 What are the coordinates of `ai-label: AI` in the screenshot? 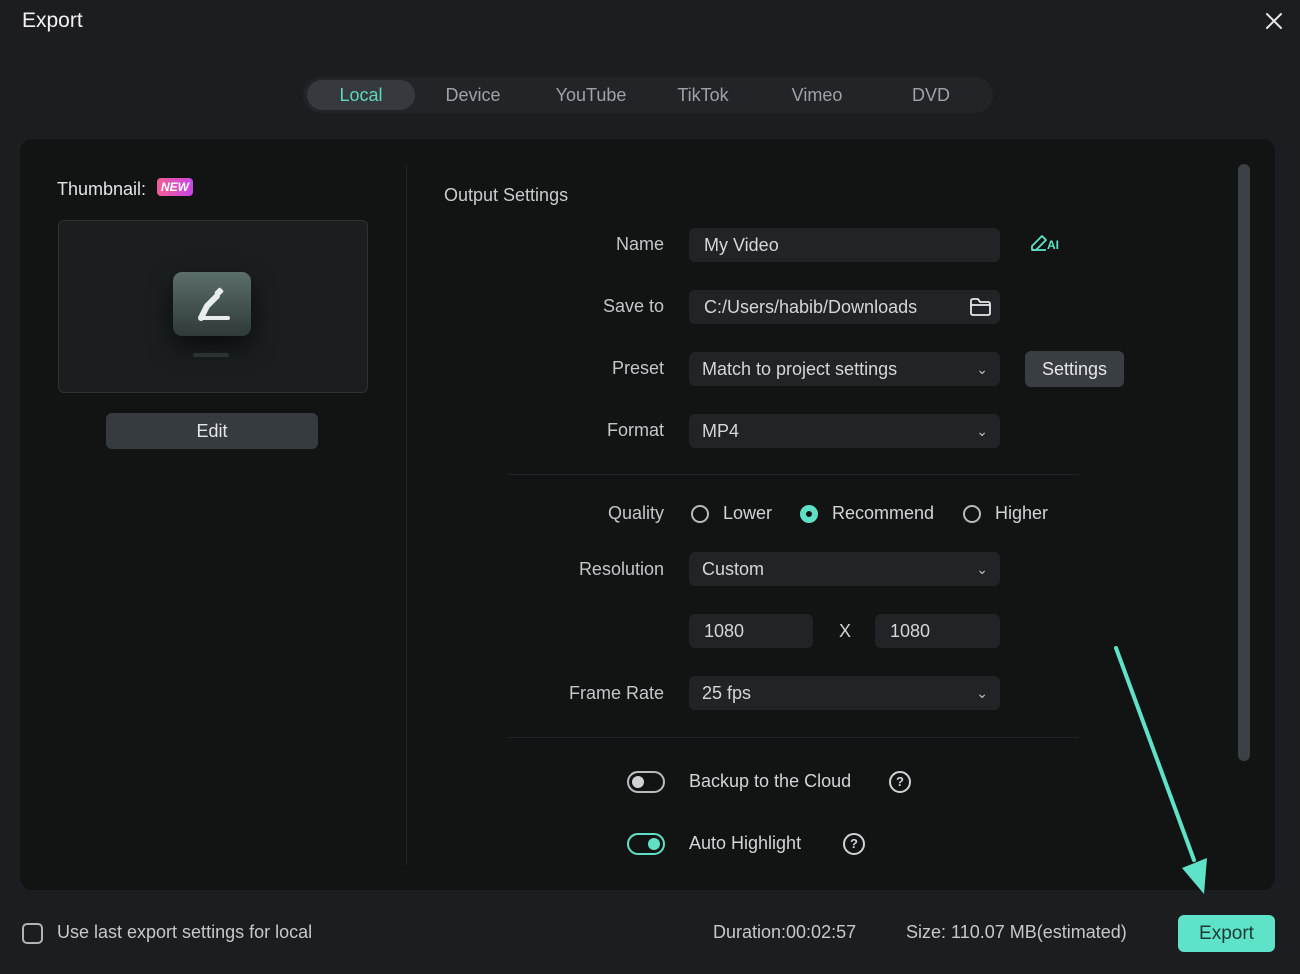 It's located at (1053, 245).